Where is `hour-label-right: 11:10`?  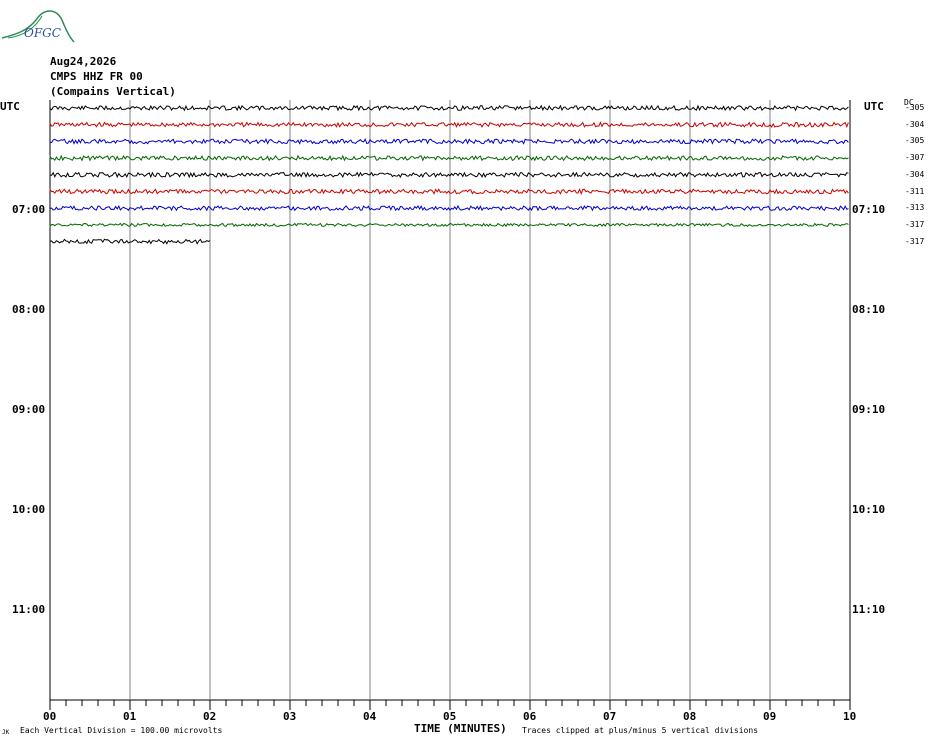
hour-label-right: 11:10 is located at coordinates (869, 609).